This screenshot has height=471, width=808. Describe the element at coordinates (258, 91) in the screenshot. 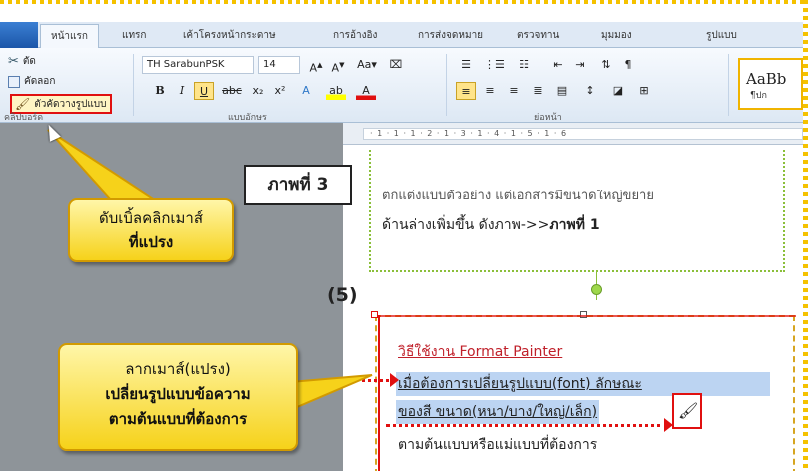

I see `subscript-icon: x₂` at that location.